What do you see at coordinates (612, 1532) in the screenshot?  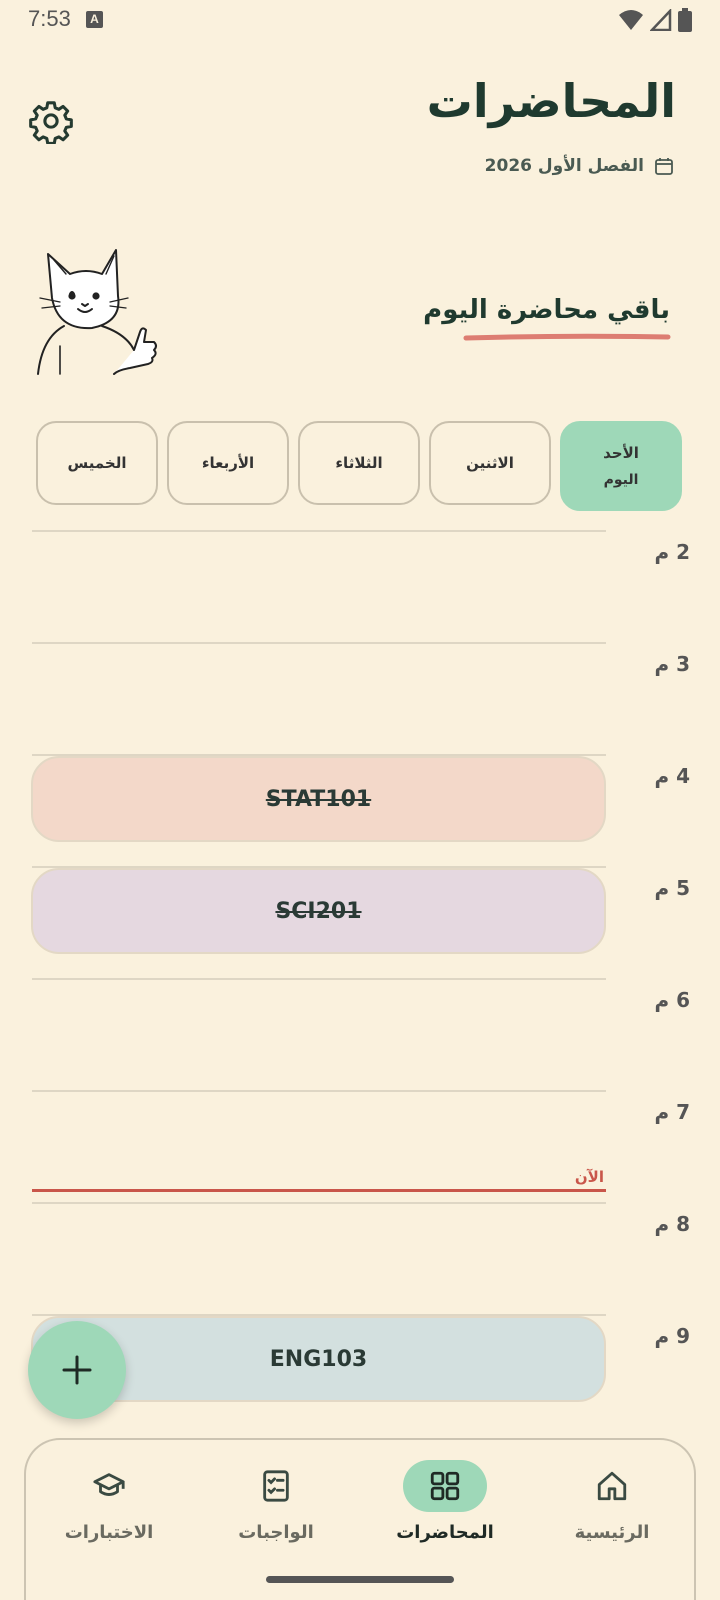 I see `nav-home-label: الرئيسية` at bounding box center [612, 1532].